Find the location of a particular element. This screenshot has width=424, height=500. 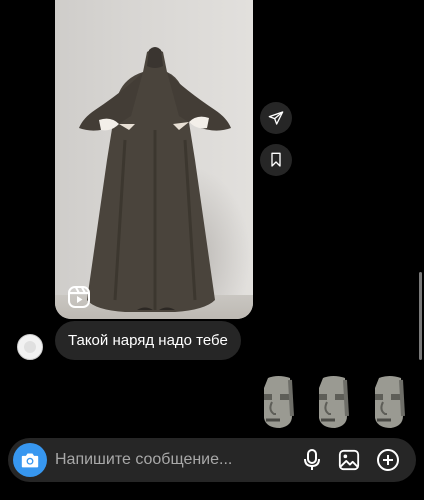

message-composer is located at coordinates (212, 460).